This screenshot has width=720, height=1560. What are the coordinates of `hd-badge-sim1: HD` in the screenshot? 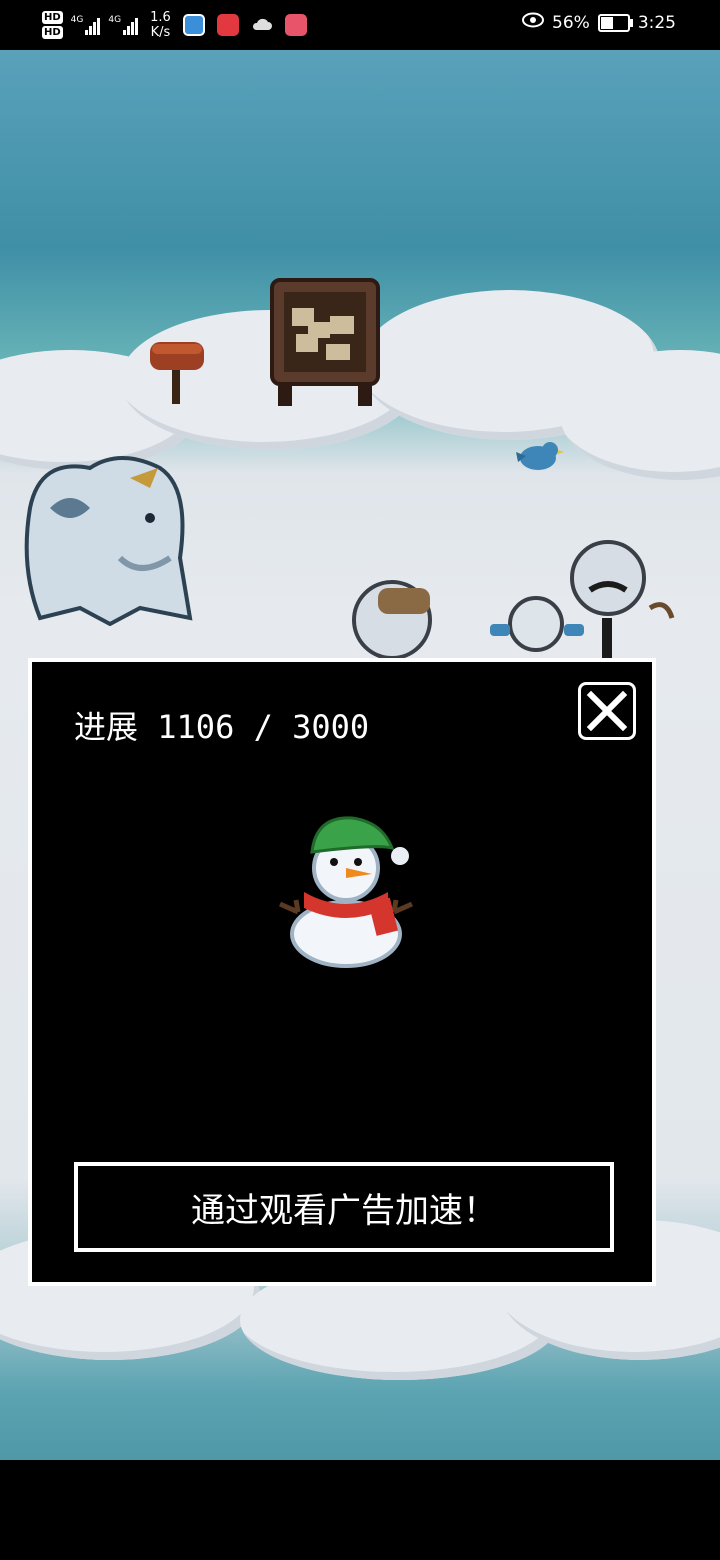 It's located at (52, 17).